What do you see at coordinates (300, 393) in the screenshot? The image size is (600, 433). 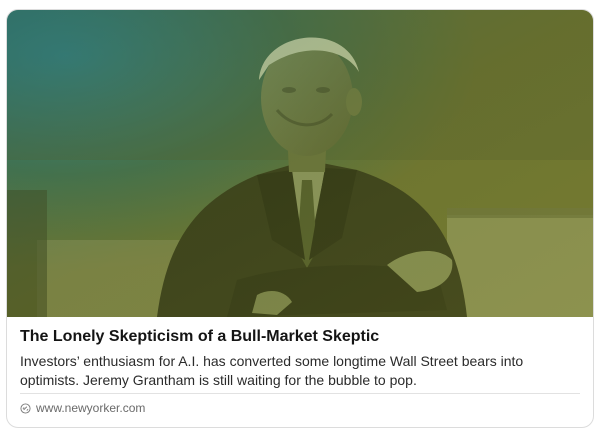 I see `divider` at bounding box center [300, 393].